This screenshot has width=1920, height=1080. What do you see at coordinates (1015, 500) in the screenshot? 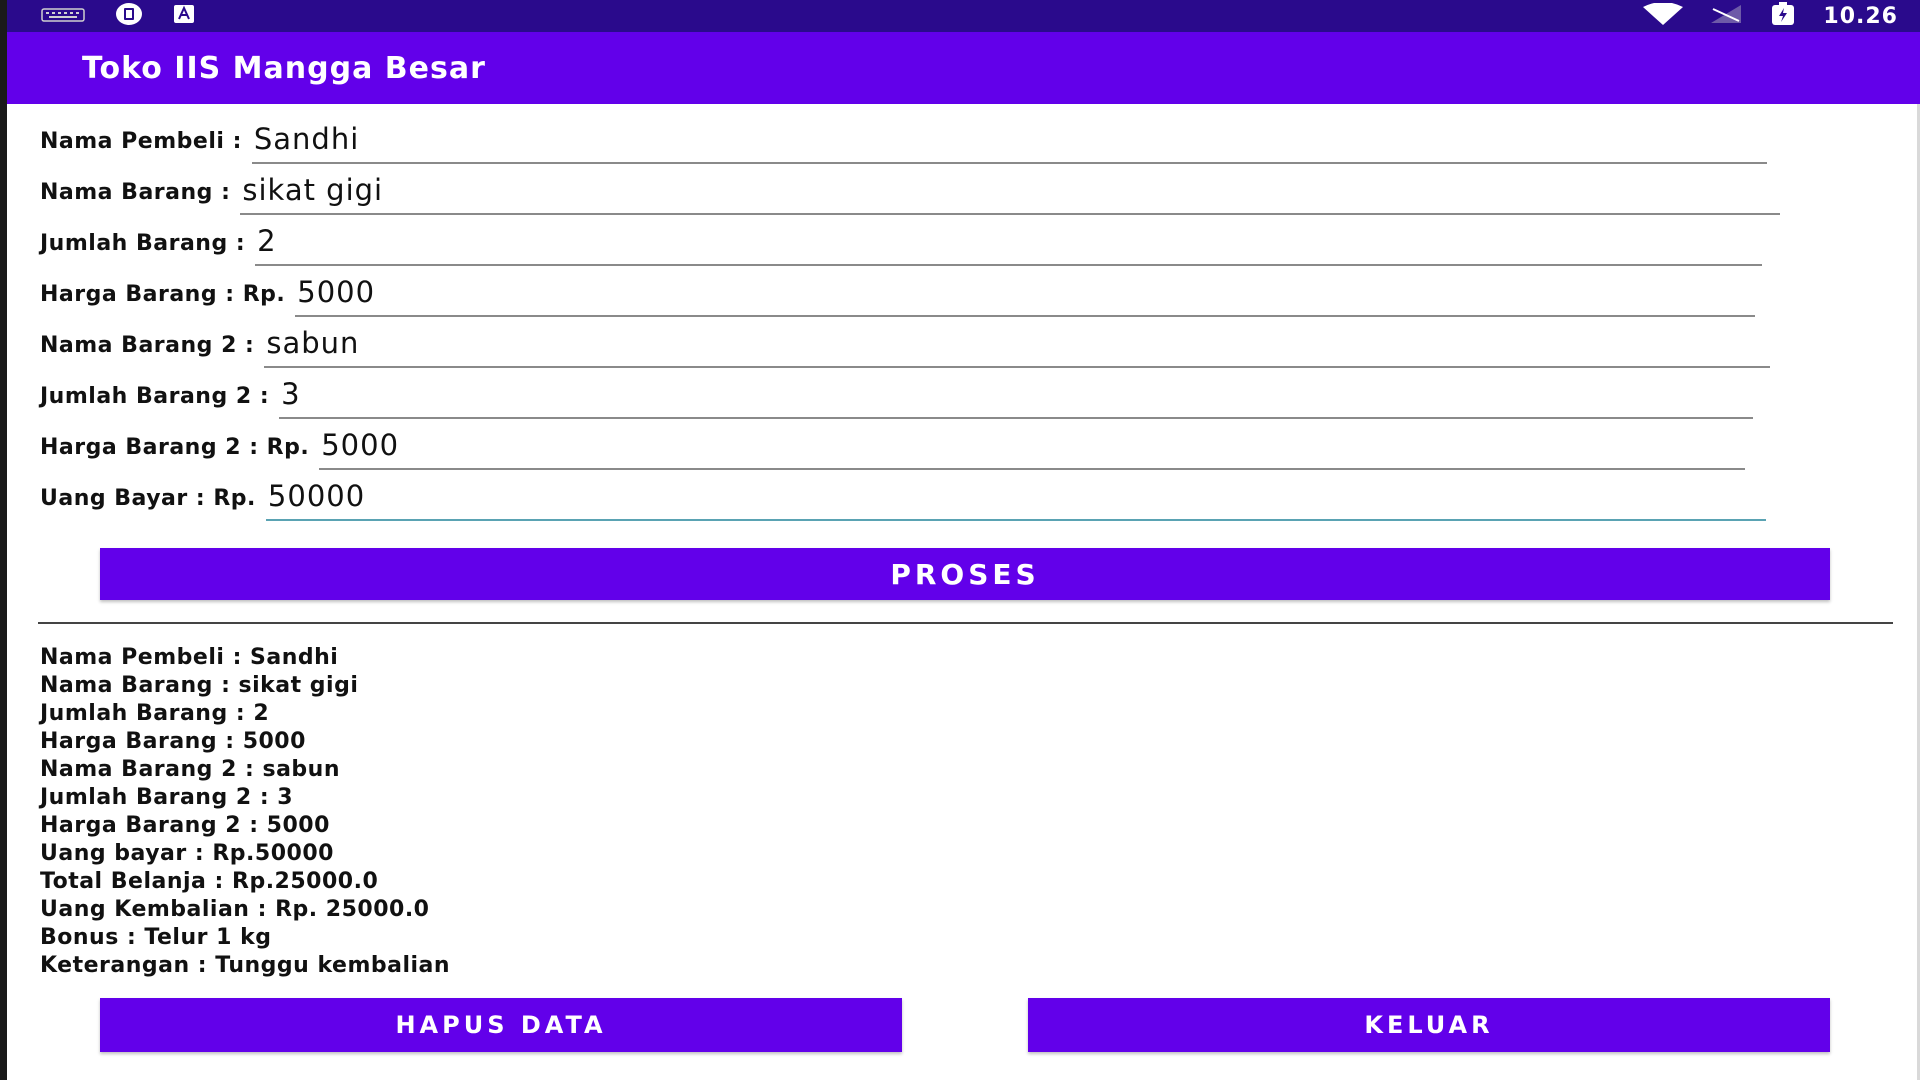
I see `uang-bayar-input` at bounding box center [1015, 500].